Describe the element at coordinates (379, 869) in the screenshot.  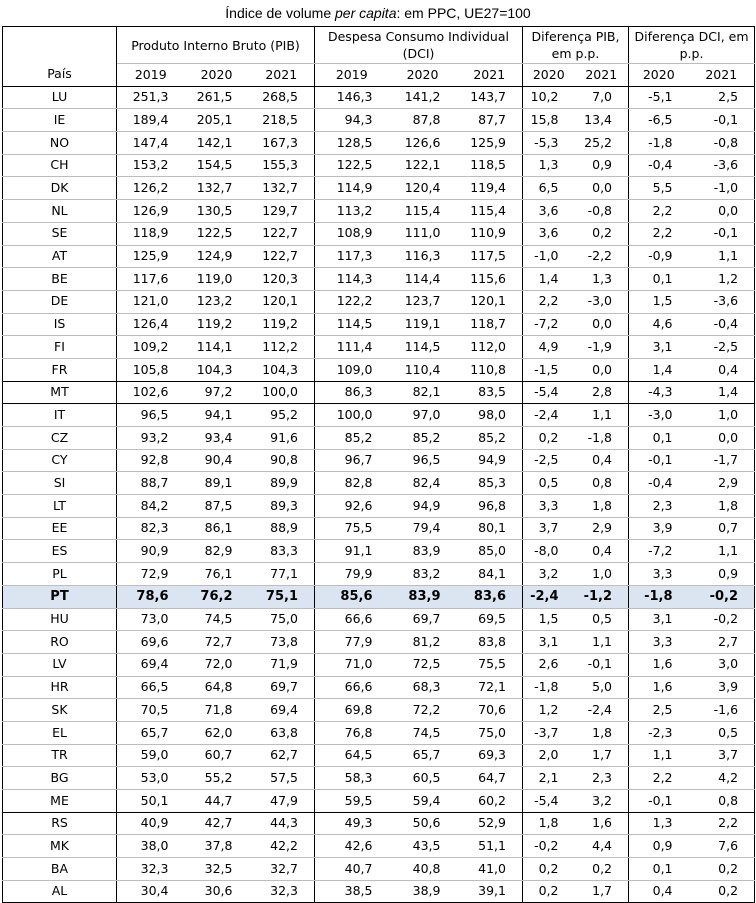
I see `table-row: BA 32,3 32,5 32,7 40,7 40,8 41,0 0,2 0,2 0,1 0,2` at that location.